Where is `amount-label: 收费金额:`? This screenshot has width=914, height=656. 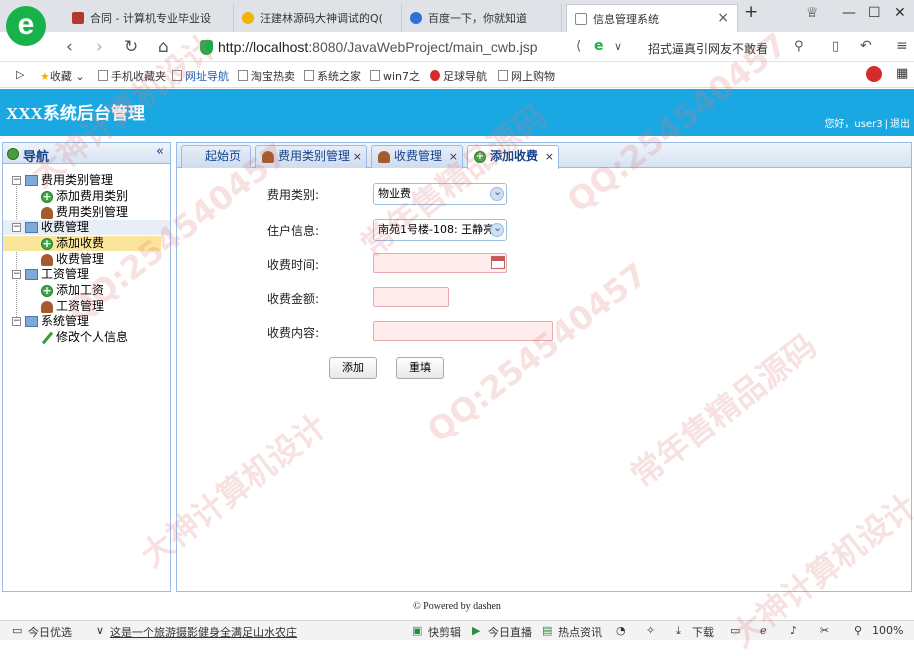 amount-label: 收费金额: is located at coordinates (293, 299).